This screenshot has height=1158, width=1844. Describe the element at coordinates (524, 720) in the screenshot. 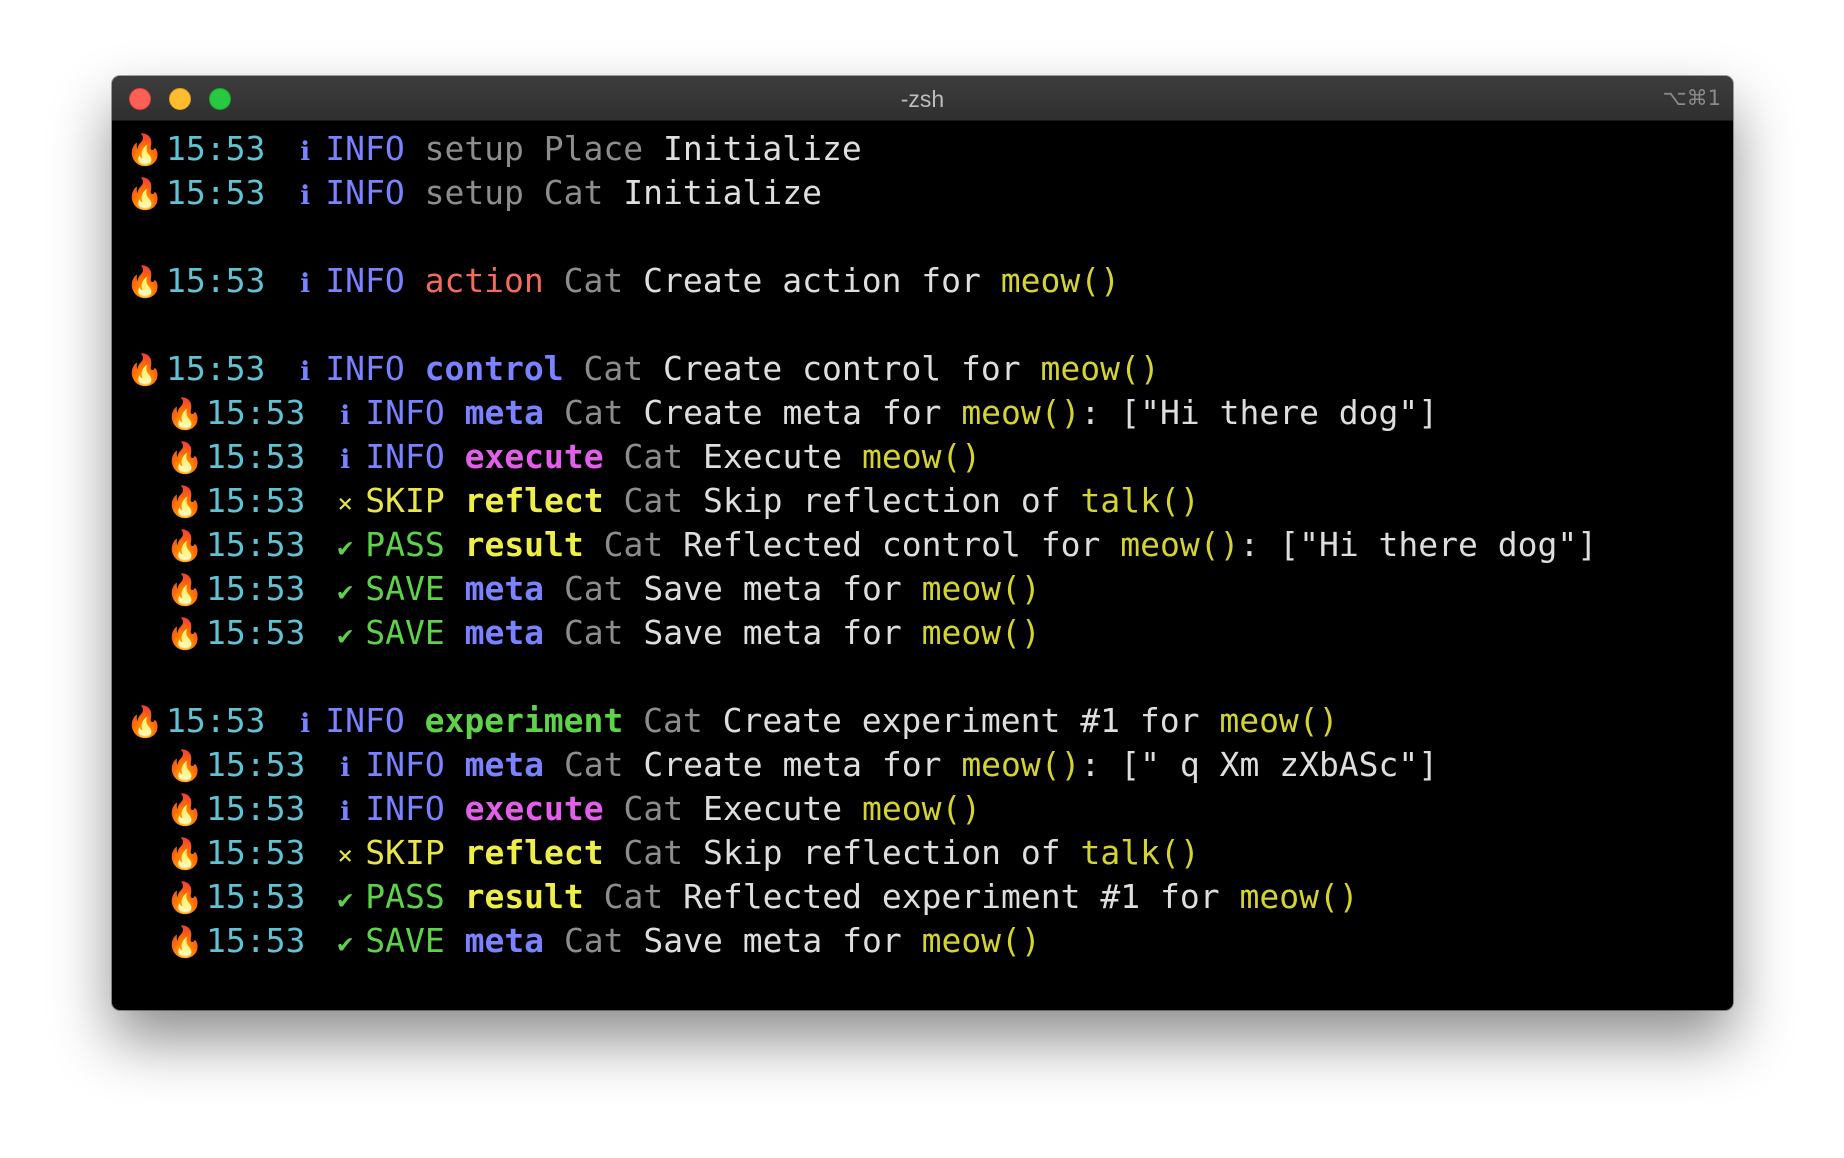

I see `log-category: experiment` at that location.